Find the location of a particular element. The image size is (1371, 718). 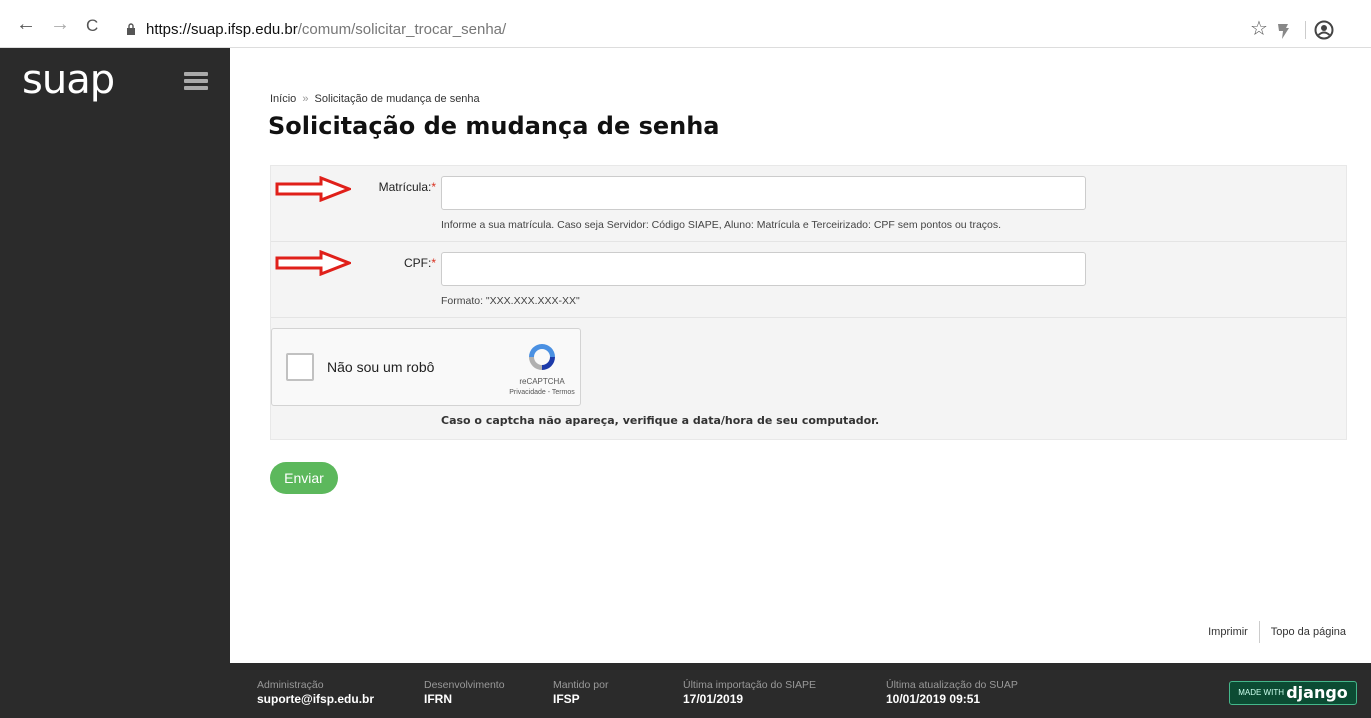

reload-button: C is located at coordinates (92, 26).